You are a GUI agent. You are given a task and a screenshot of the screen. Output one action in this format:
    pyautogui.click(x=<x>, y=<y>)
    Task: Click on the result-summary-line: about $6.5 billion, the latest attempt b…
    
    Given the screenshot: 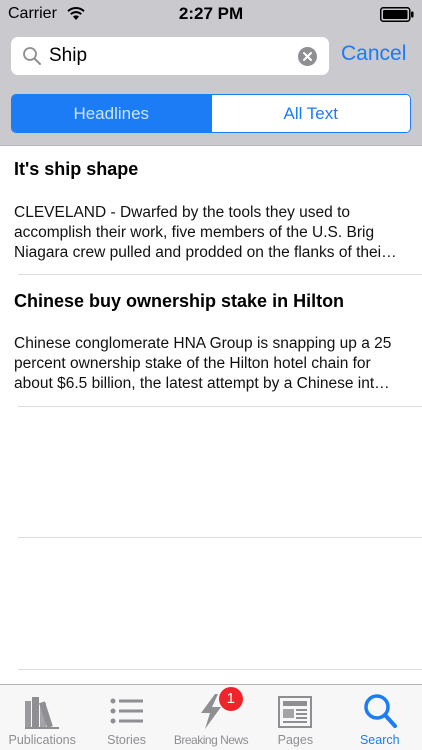 What is the action you would take?
    pyautogui.click(x=202, y=383)
    